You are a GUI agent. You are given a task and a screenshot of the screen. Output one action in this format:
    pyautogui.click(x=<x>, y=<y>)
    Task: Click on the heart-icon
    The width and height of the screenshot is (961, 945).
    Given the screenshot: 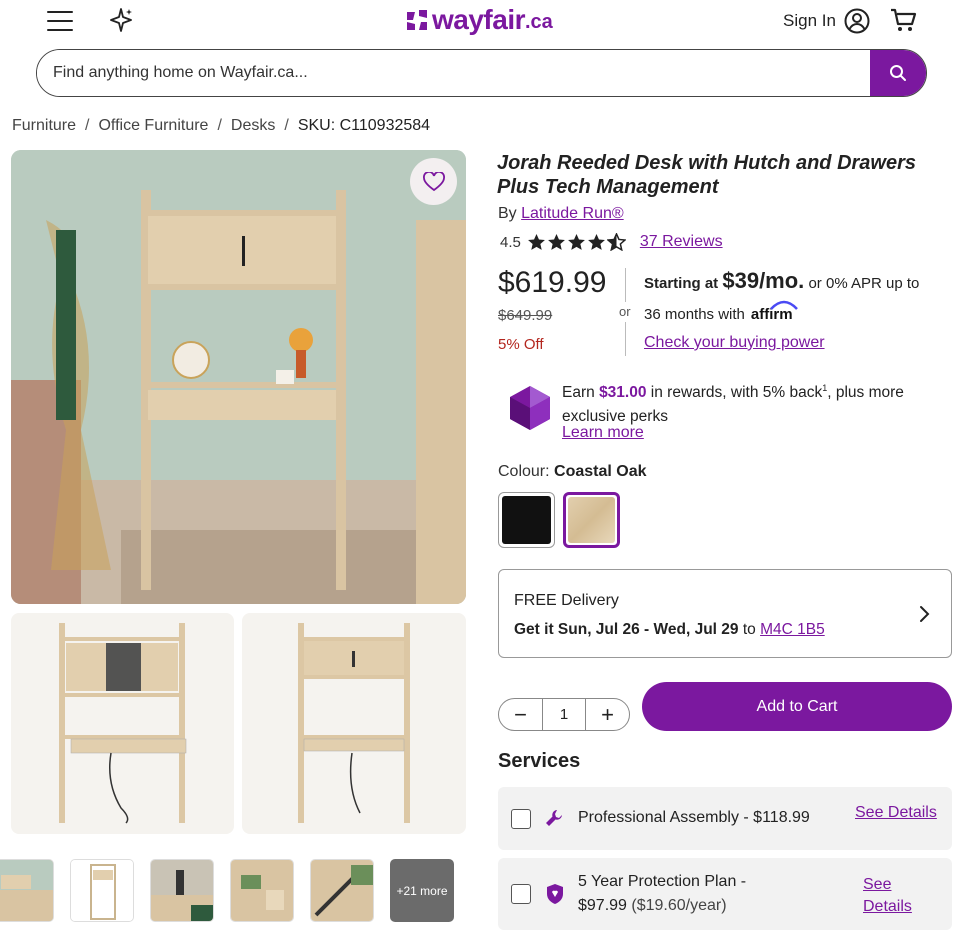 What is the action you would take?
    pyautogui.click(x=433, y=181)
    